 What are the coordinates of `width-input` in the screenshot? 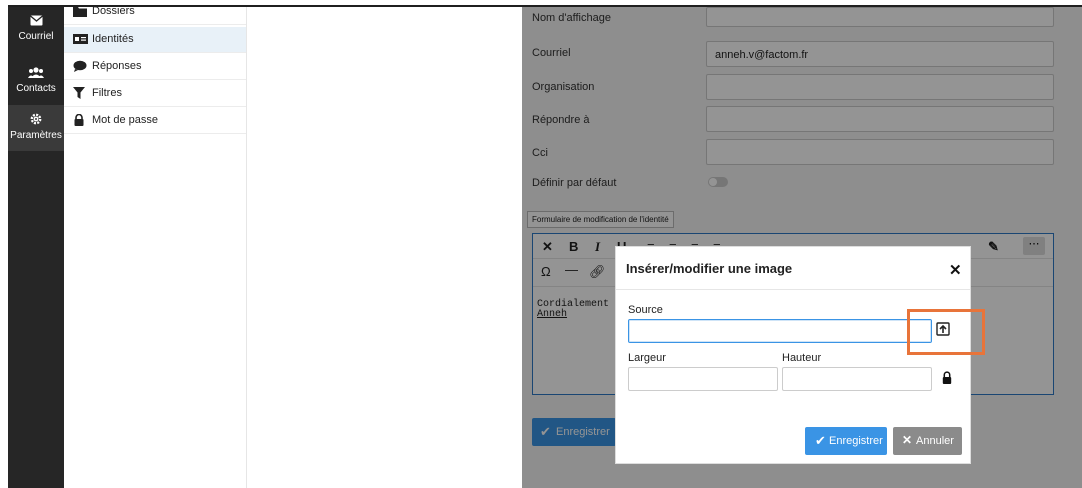 It's located at (703, 379).